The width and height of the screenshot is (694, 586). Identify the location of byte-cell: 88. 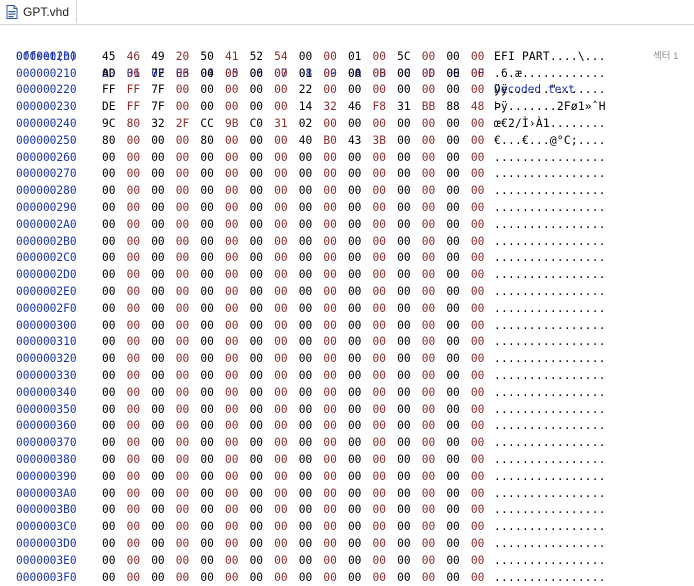
(458, 107).